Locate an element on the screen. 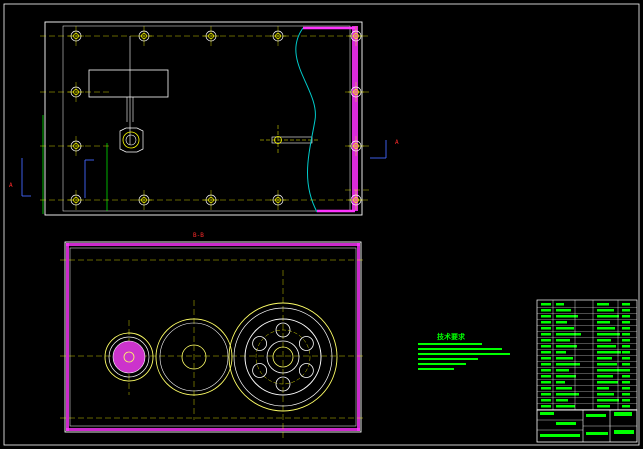  section-hatch-right is located at coordinates (358, 337).